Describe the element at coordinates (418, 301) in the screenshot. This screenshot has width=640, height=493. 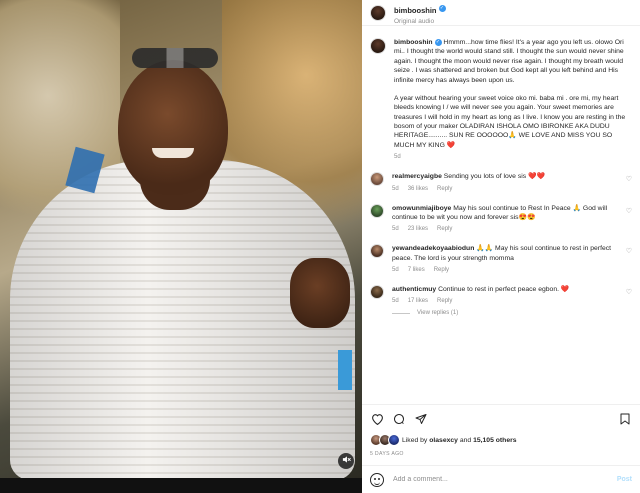
I see `comment-likes: 17 likes` at that location.